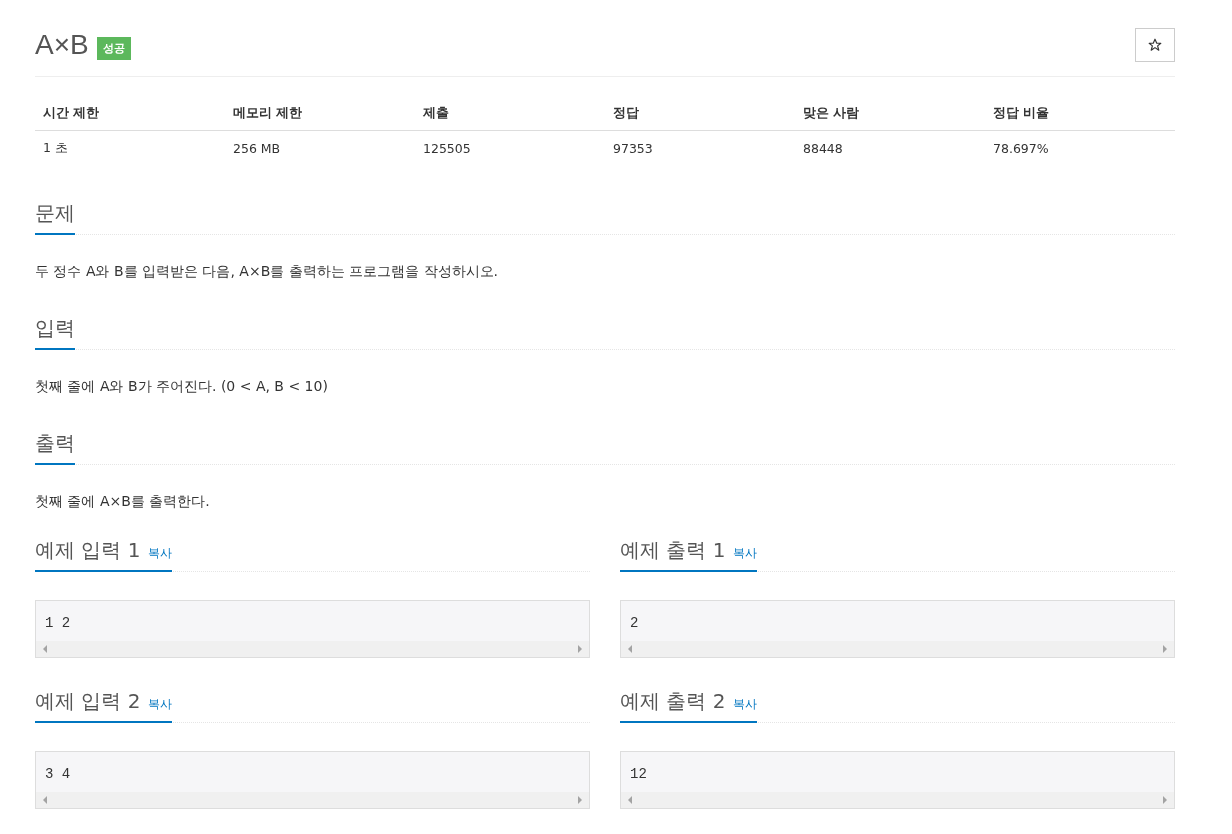 This screenshot has width=1232, height=834. What do you see at coordinates (182, 387) in the screenshot?
I see `section-text: 첫째 줄에 A와 B가 주어진다. (0 < A, B < 10)` at bounding box center [182, 387].